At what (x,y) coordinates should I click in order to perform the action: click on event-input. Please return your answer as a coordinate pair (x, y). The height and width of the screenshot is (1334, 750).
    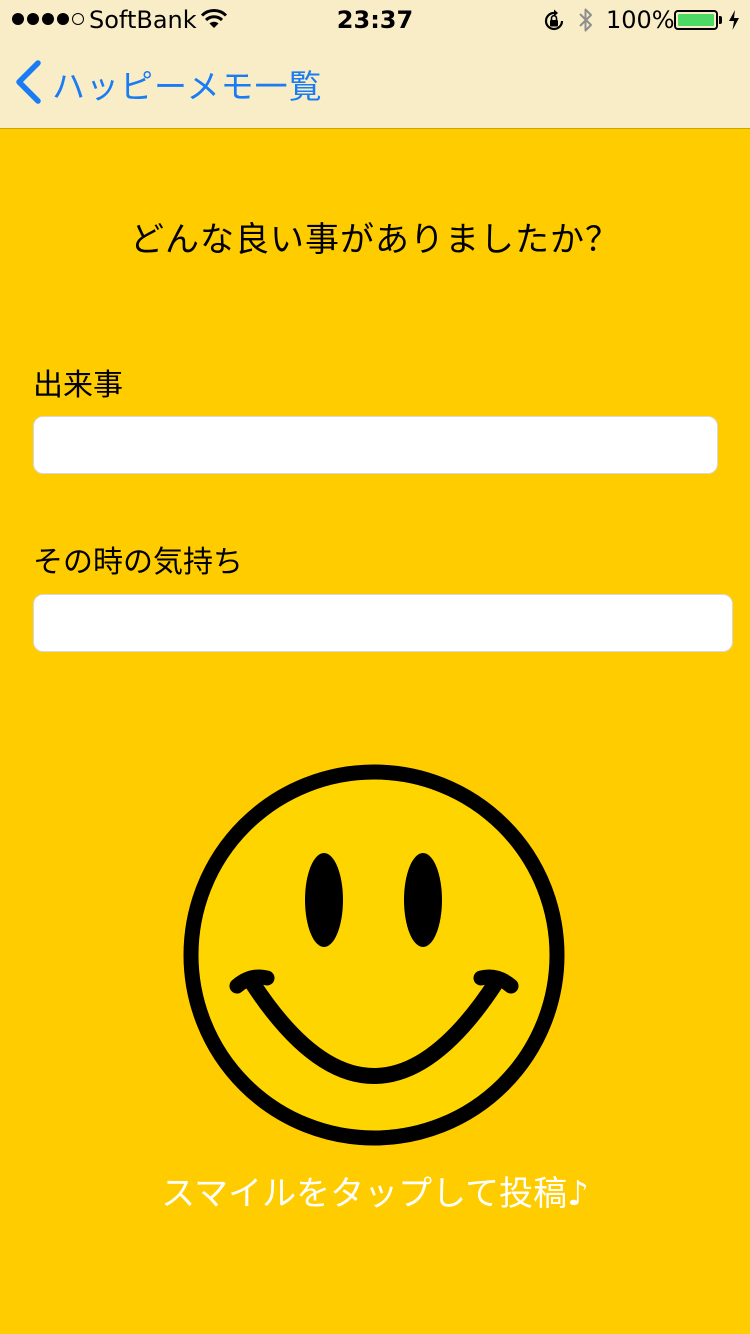
    Looking at the image, I should click on (375, 445).